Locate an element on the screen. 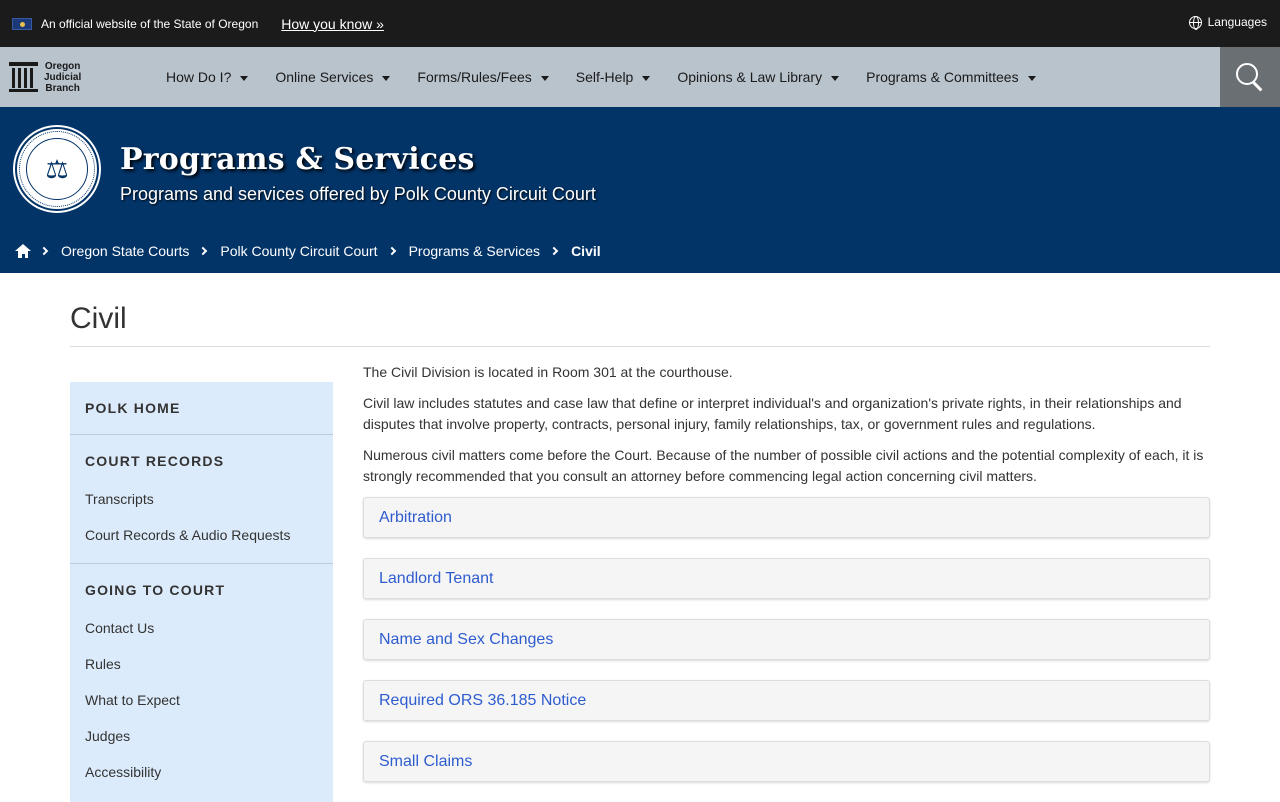 The height and width of the screenshot is (802, 1280). oregon-flag-icon is located at coordinates (22, 23).